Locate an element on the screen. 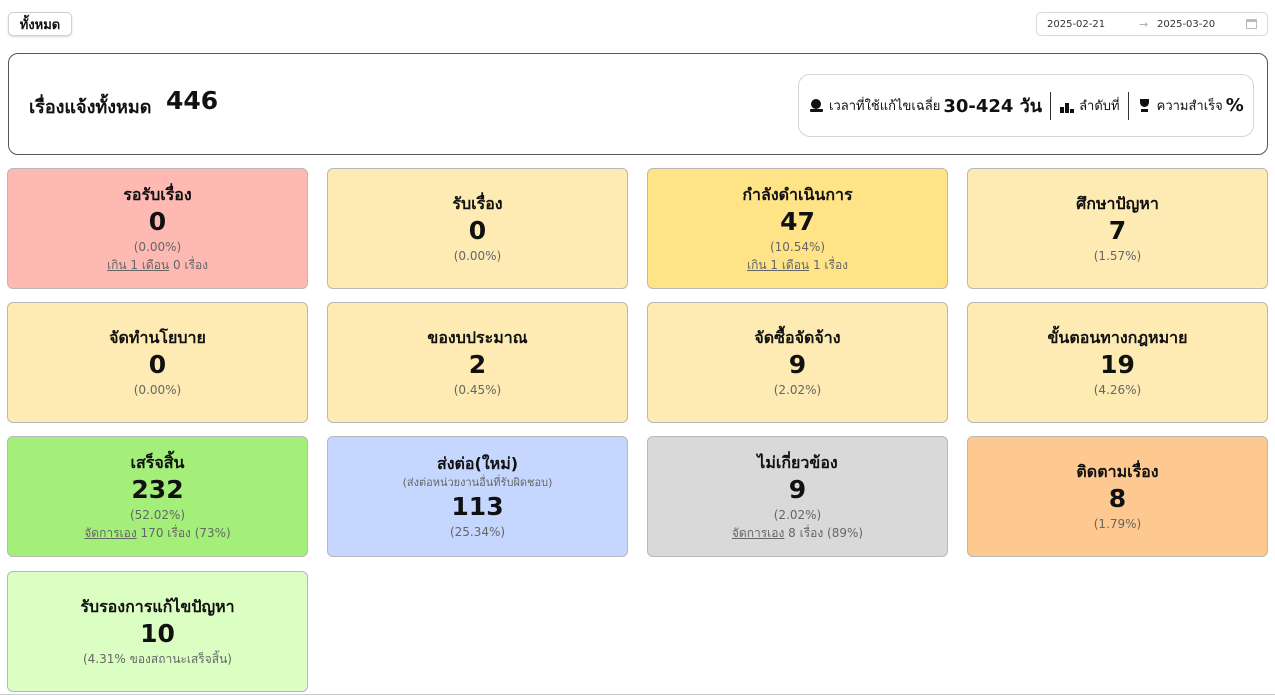  card-percent: (0.45%) is located at coordinates (477, 389).